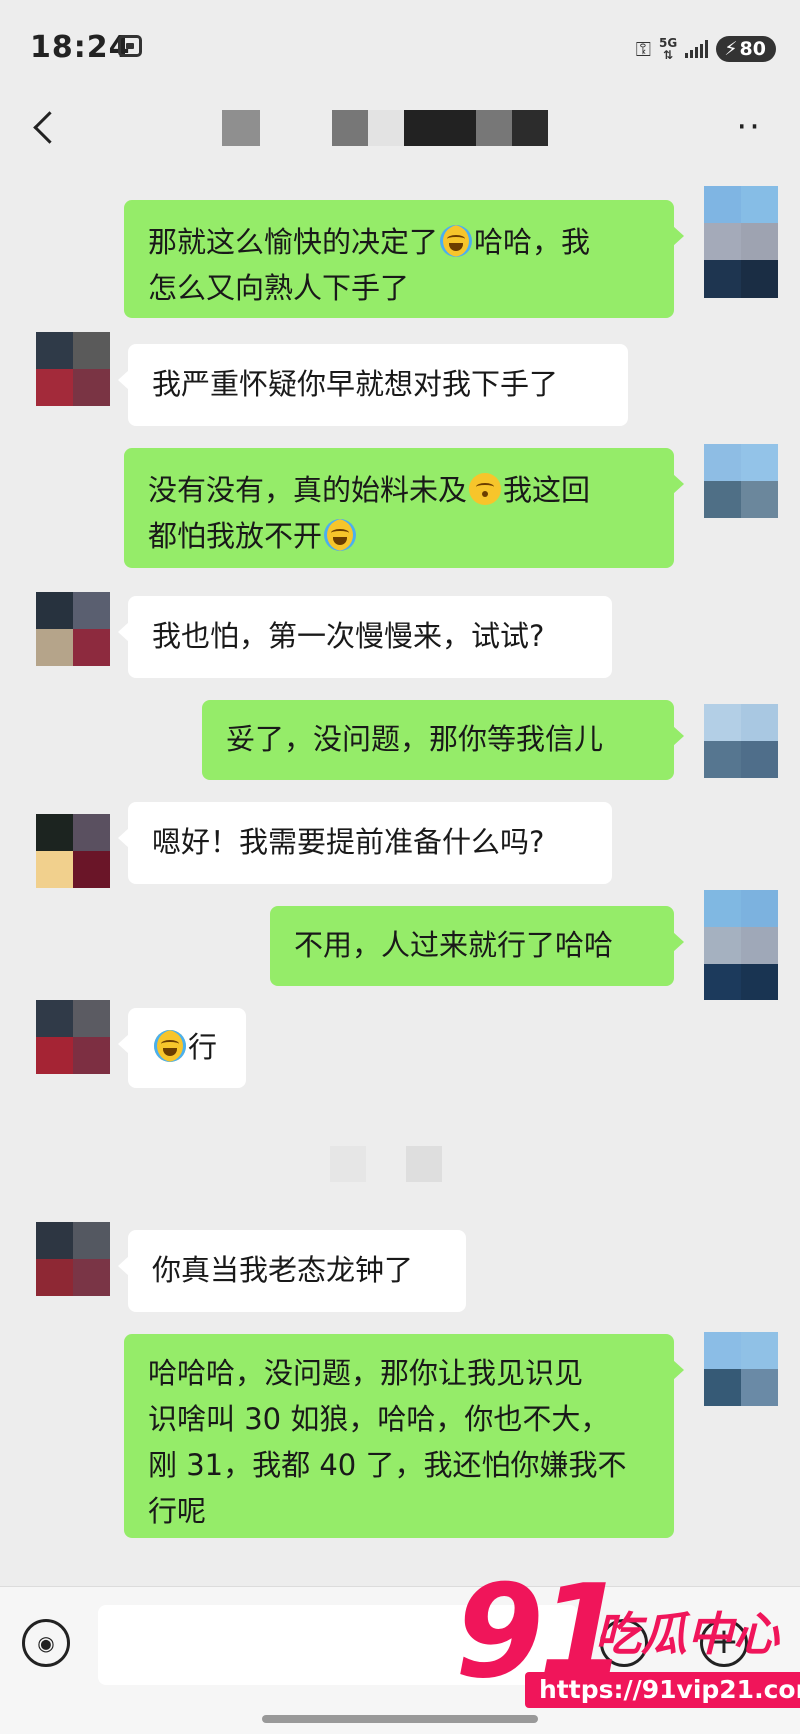 Image resolution: width=800 pixels, height=1734 pixels. Describe the element at coordinates (749, 127) in the screenshot. I see `more-icon: ··` at that location.